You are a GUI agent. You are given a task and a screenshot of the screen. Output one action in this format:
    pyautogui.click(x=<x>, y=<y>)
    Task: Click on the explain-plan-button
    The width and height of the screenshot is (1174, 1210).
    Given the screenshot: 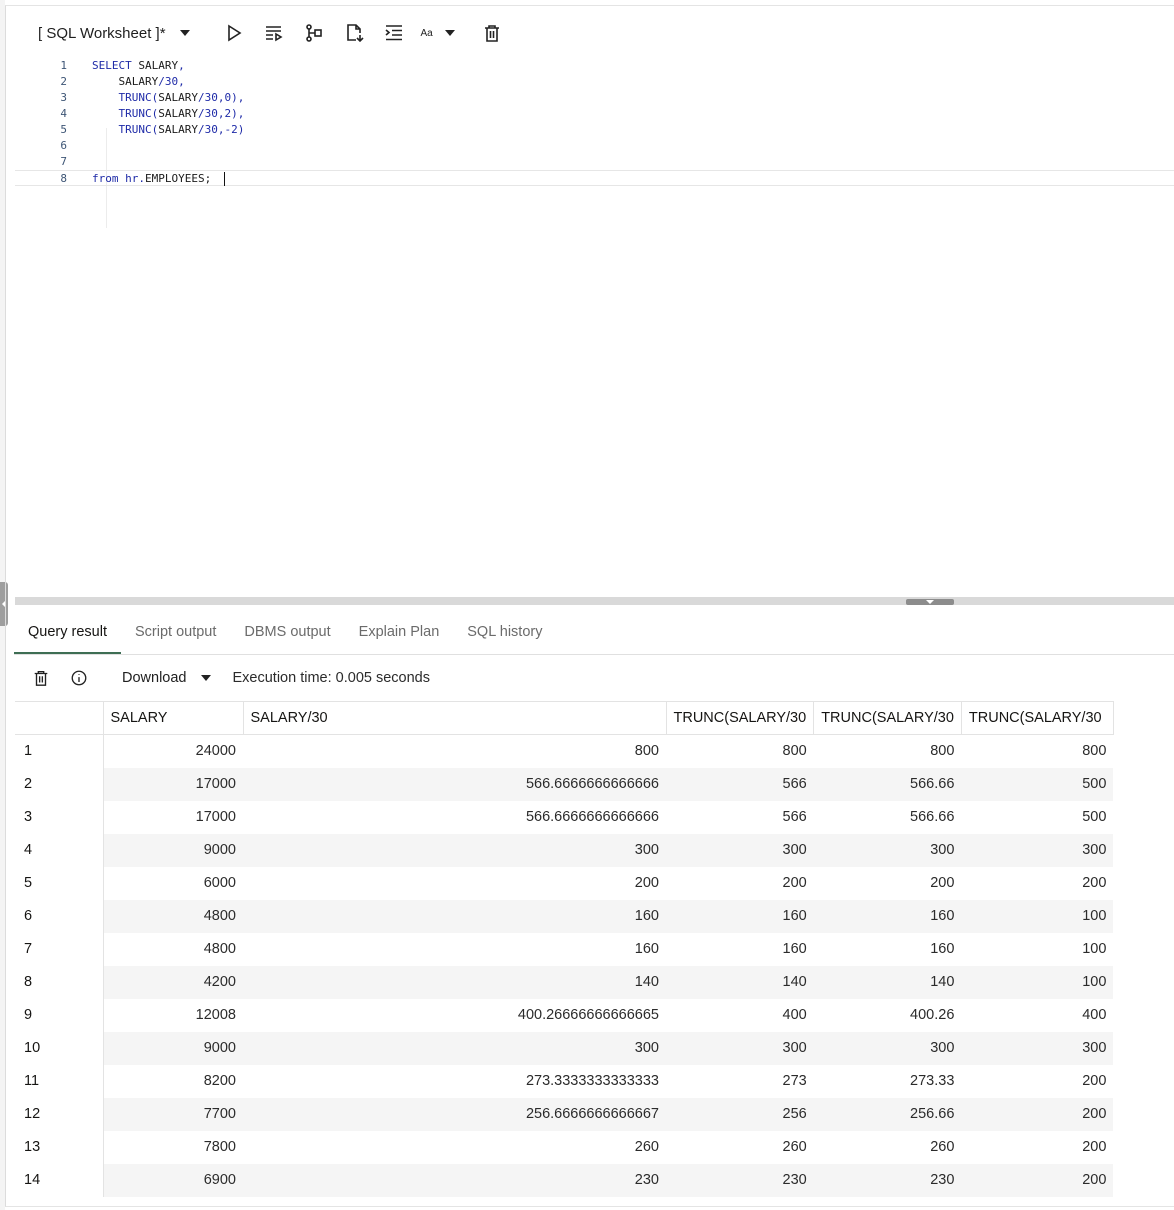 What is the action you would take?
    pyautogui.click(x=314, y=33)
    